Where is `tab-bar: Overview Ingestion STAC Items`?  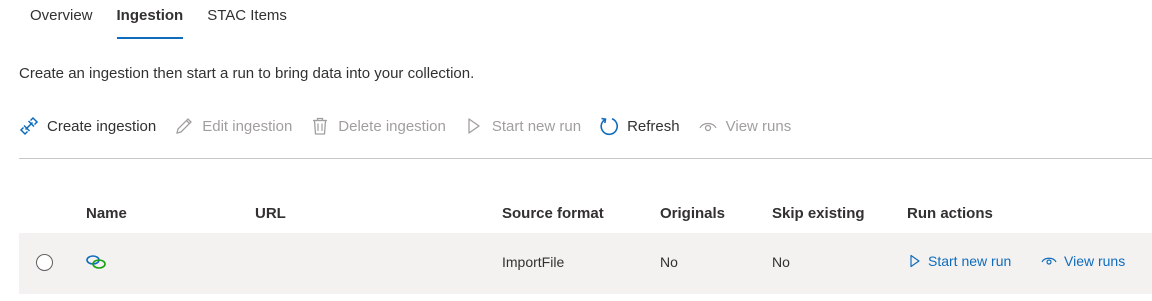 tab-bar: Overview Ingestion STAC Items is located at coordinates (158, 20).